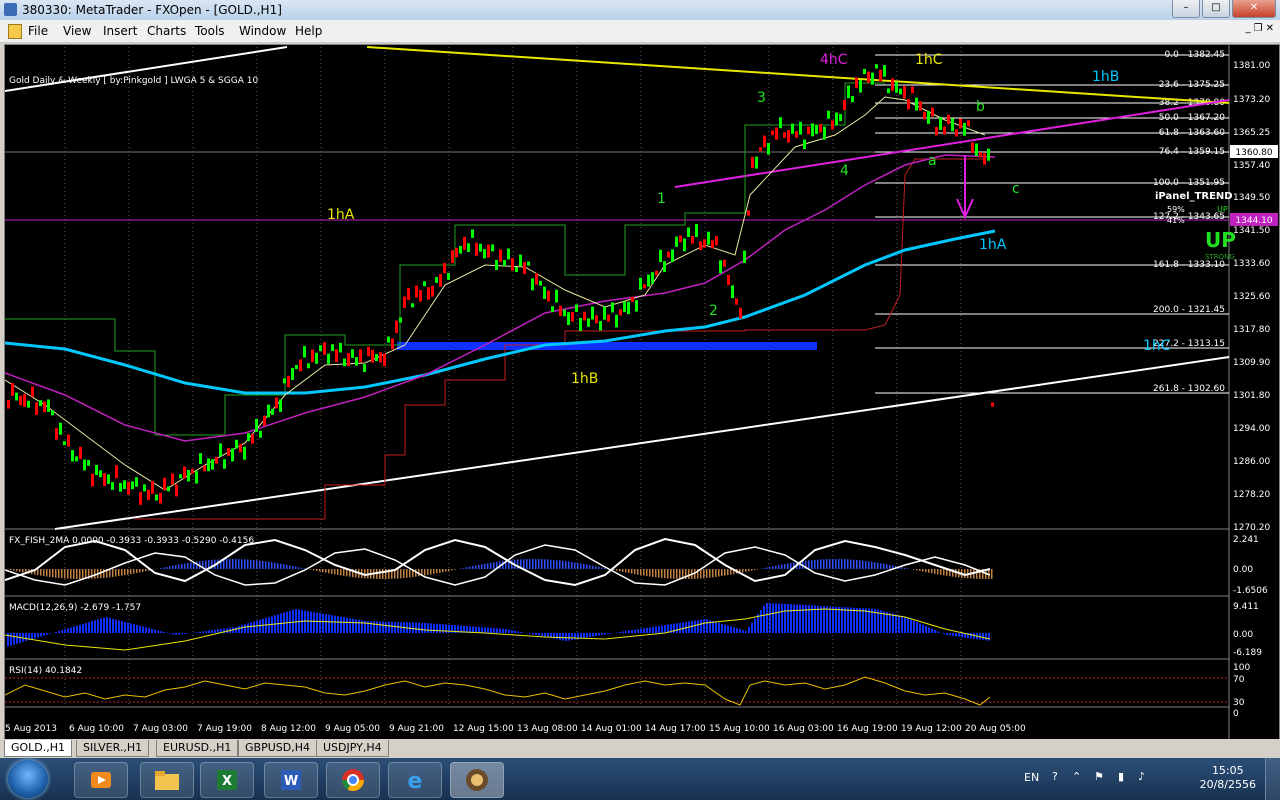 This screenshot has height=800, width=1280. What do you see at coordinates (120, 31) in the screenshot?
I see `menu-insert: Insert` at bounding box center [120, 31].